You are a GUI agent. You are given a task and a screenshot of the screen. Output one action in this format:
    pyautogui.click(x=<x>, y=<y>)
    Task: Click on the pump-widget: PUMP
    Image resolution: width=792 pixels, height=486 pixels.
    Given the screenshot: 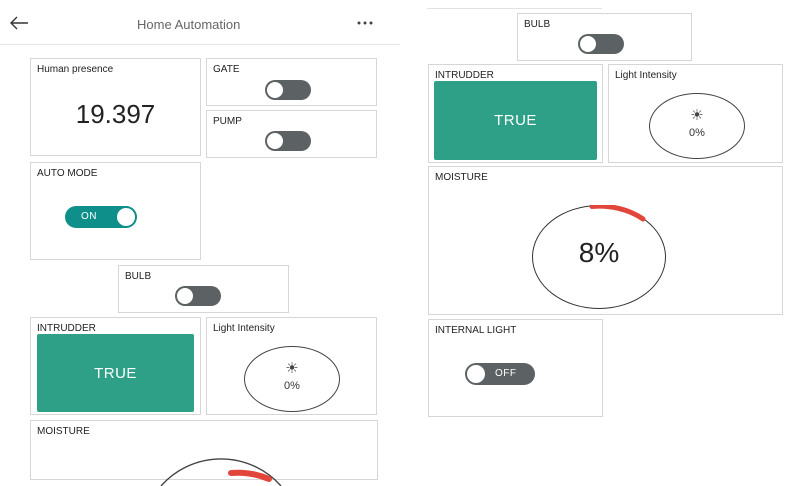 What is the action you would take?
    pyautogui.click(x=291, y=134)
    